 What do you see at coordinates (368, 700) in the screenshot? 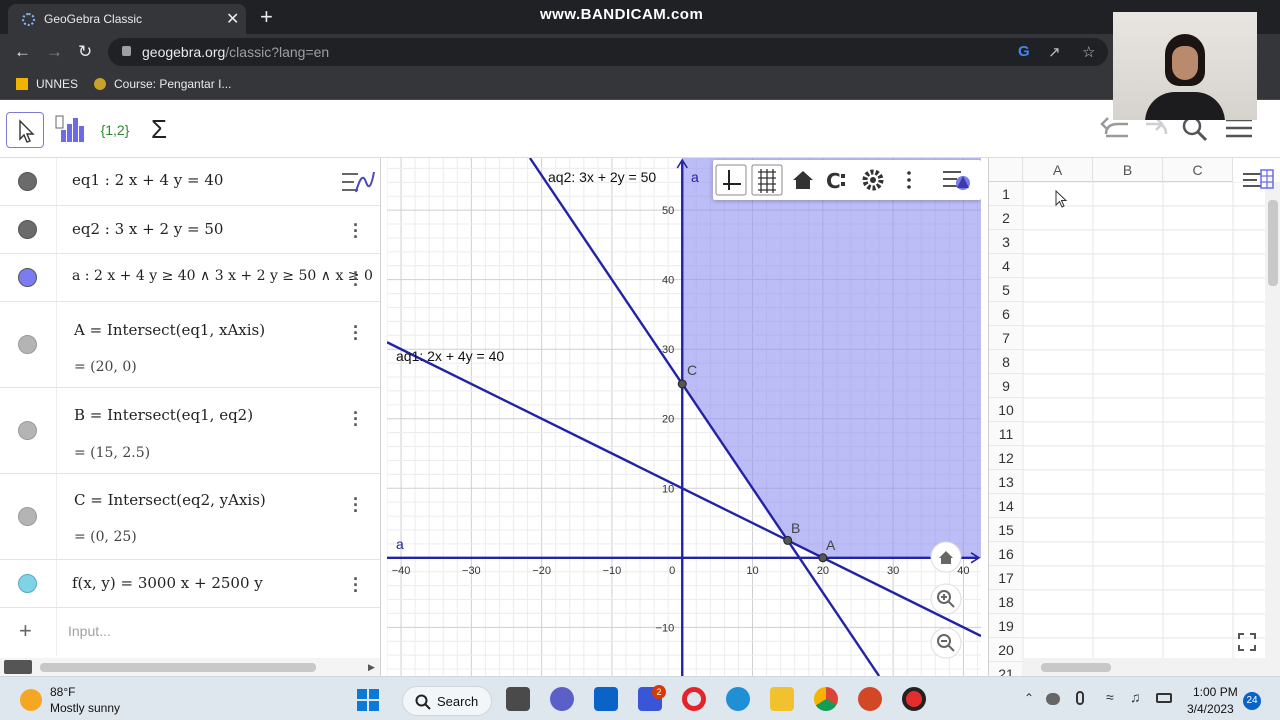
I see `windows-start-icon` at bounding box center [368, 700].